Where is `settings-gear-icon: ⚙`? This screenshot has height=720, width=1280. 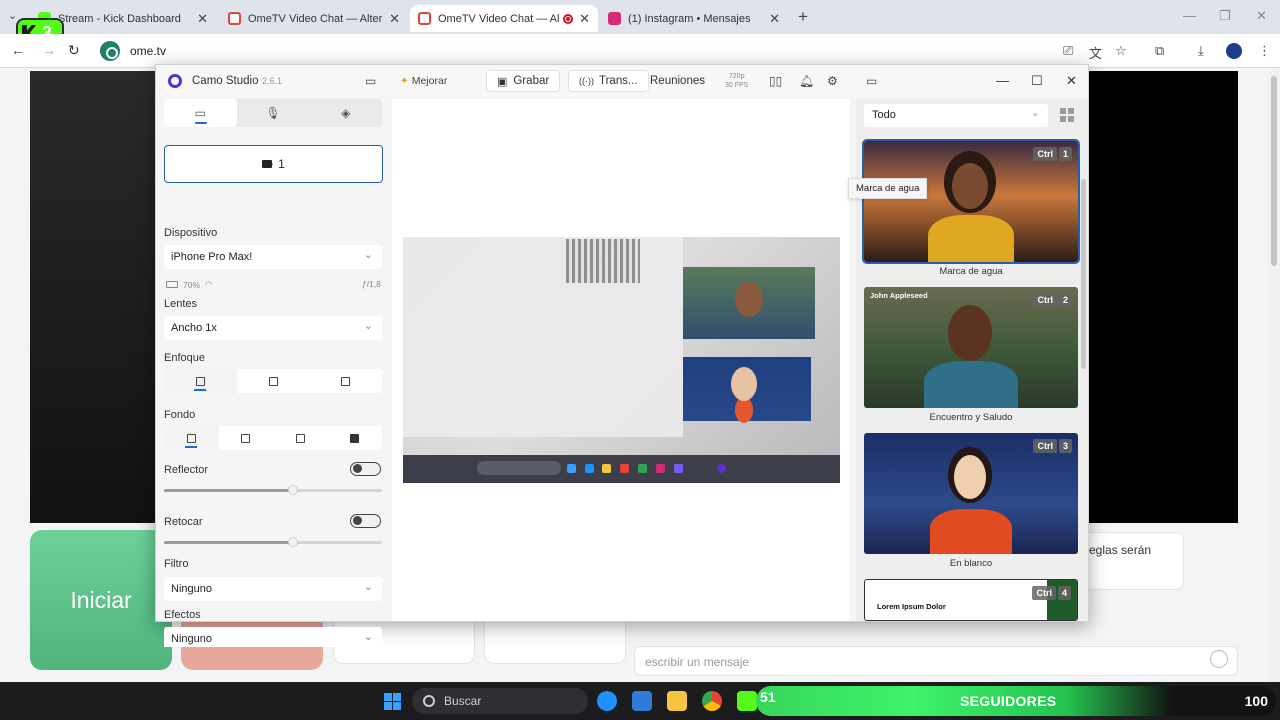 settings-gear-icon: ⚙ is located at coordinates (832, 81).